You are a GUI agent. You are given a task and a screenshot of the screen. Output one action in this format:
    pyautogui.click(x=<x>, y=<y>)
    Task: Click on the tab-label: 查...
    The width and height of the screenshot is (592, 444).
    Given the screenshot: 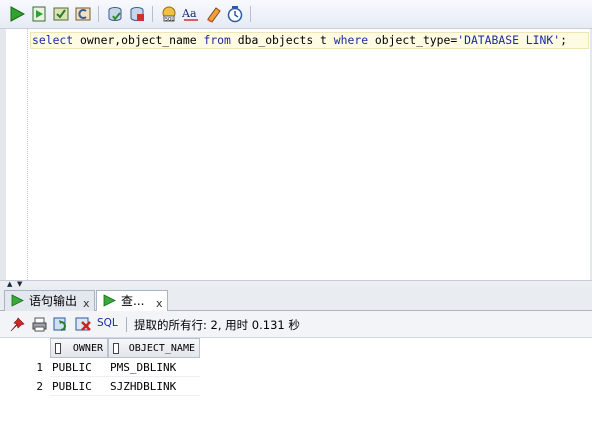 What is the action you would take?
    pyautogui.click(x=133, y=301)
    